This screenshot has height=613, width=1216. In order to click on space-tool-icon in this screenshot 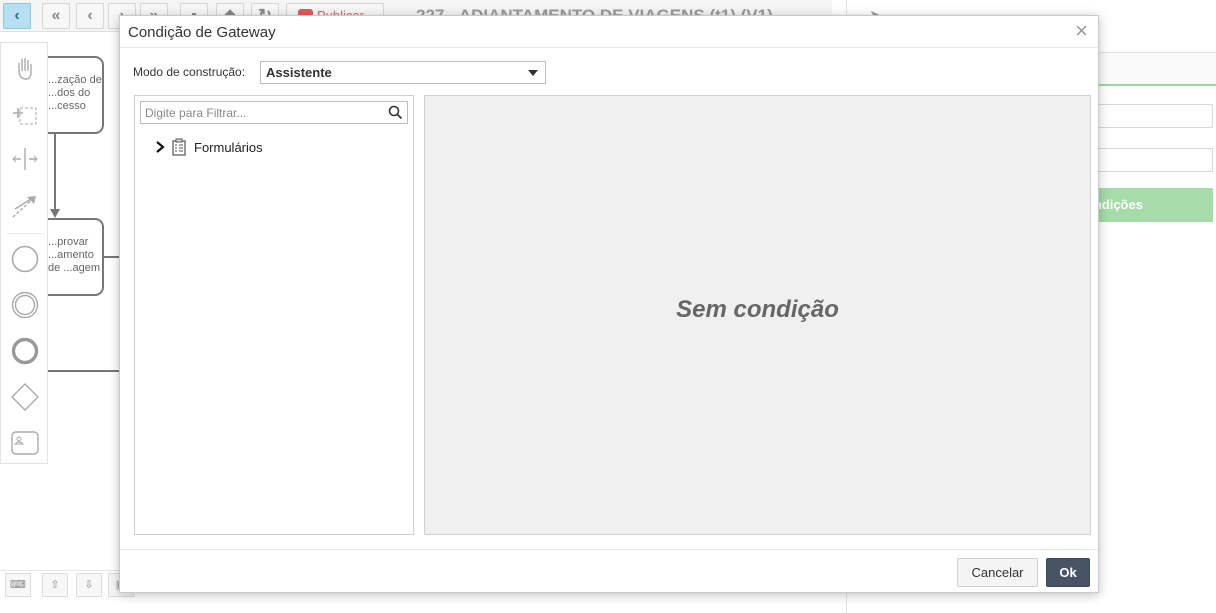, I will do `click(25, 159)`.